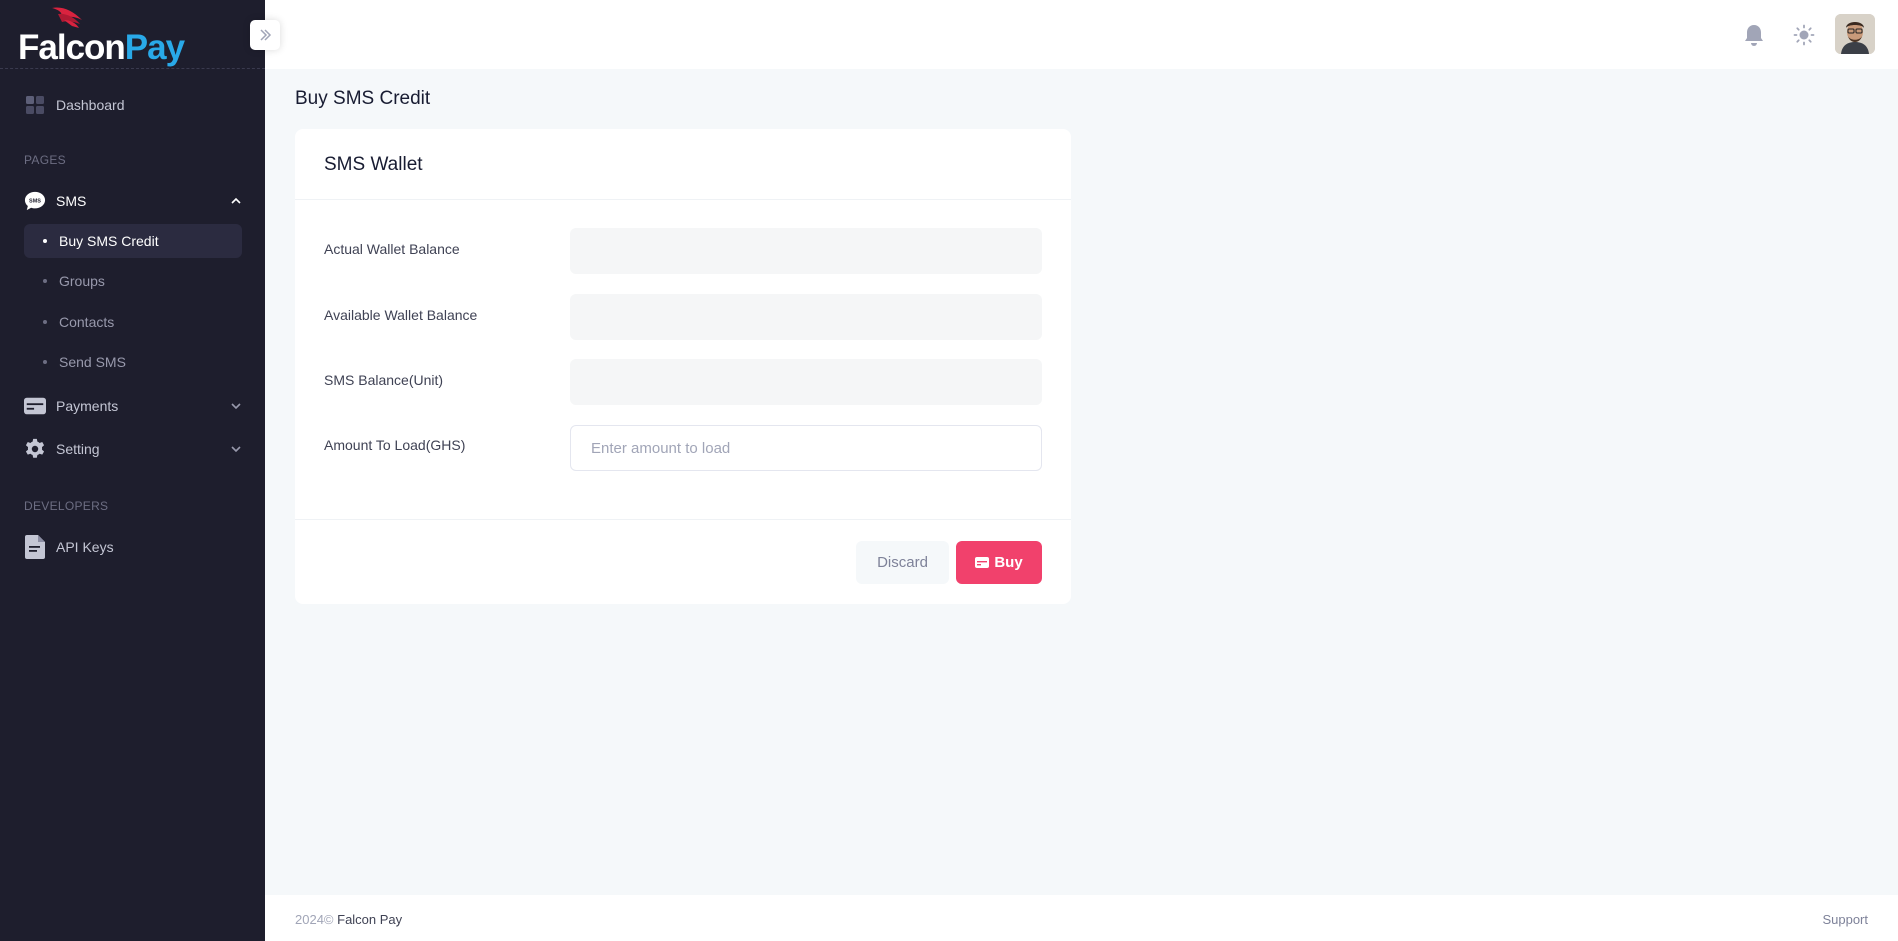  What do you see at coordinates (806, 317) in the screenshot?
I see `available-wallet-balance-field` at bounding box center [806, 317].